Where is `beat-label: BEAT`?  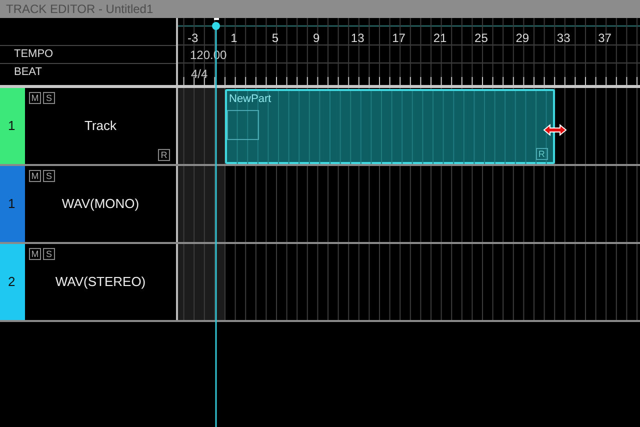 beat-label: BEAT is located at coordinates (28, 72).